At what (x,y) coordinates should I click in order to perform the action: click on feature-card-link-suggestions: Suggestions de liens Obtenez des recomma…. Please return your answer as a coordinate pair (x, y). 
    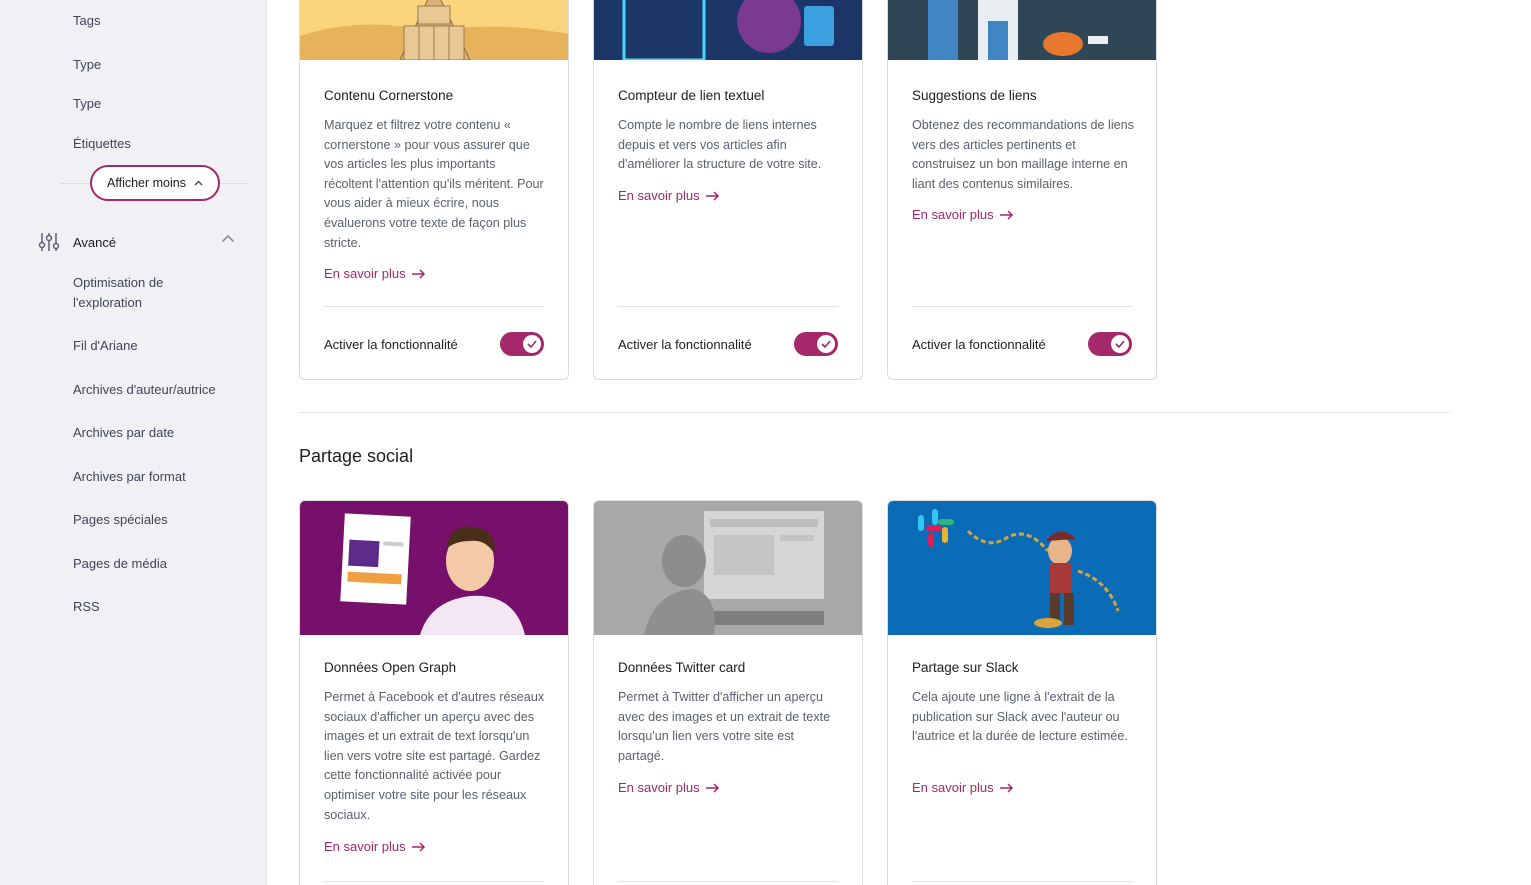
    Looking at the image, I should click on (1022, 190).